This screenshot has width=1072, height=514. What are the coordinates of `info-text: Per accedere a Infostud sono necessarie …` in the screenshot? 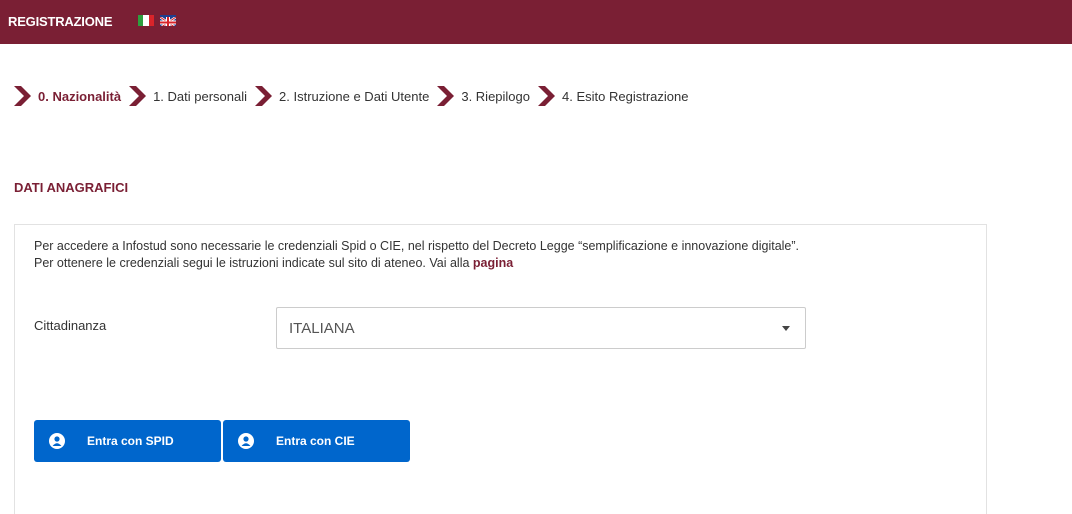 It's located at (416, 255).